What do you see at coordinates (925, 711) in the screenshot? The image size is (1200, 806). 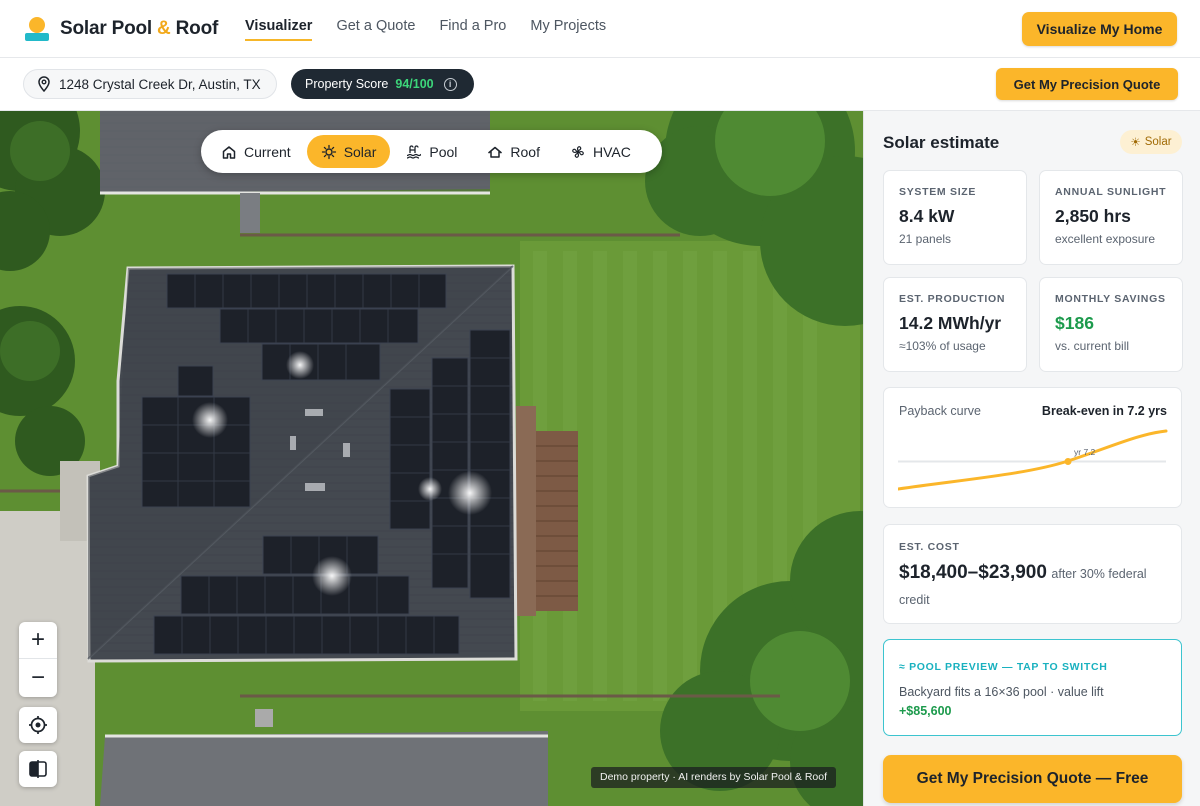 I see `pool-value-lift: +$85,600` at bounding box center [925, 711].